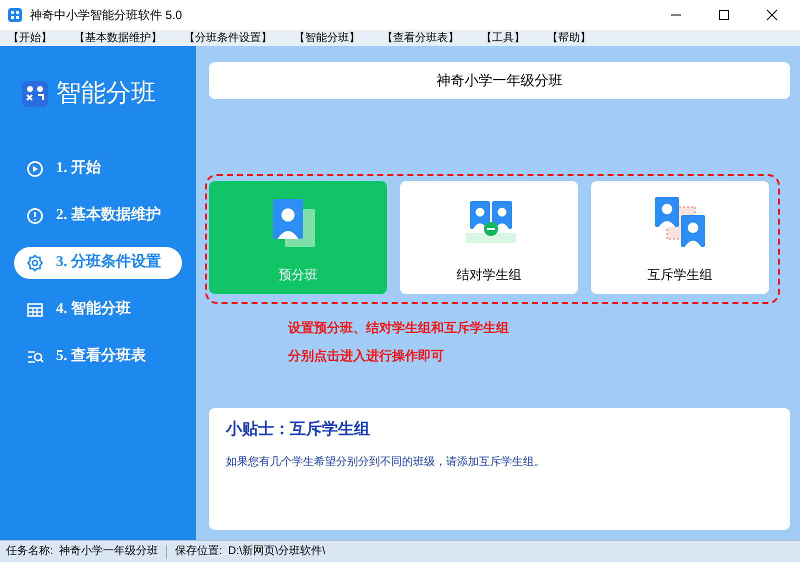 The image size is (800, 562). I want to click on sidebar-title: 智能分班, so click(106, 93).